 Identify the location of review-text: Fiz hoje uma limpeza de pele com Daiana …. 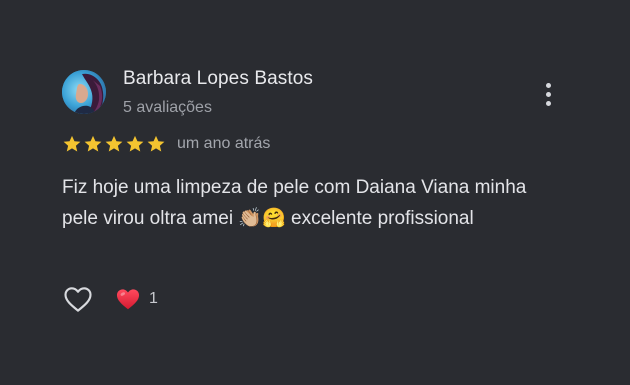
(297, 203).